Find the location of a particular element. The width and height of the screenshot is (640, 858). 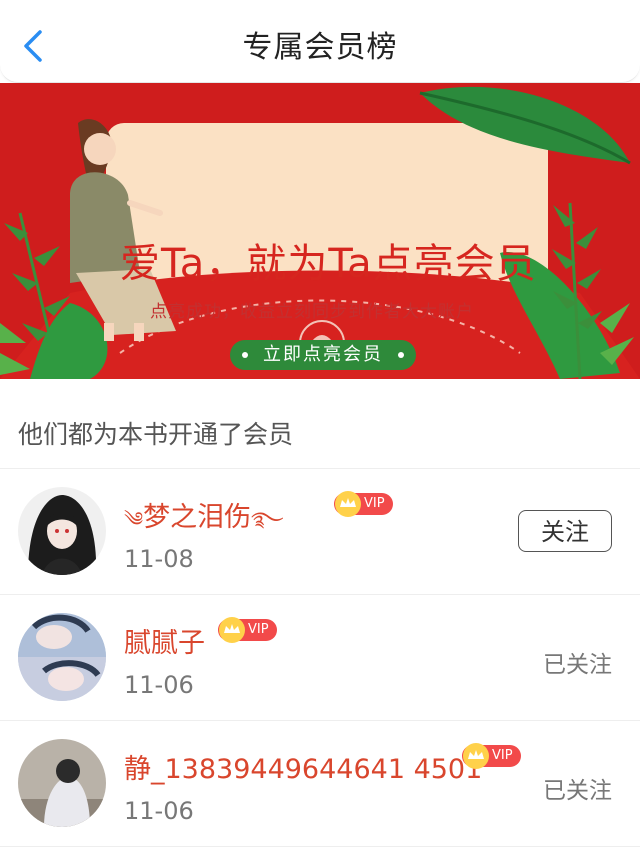

name-flourish-right-icon: ࿐ is located at coordinates (267, 519).